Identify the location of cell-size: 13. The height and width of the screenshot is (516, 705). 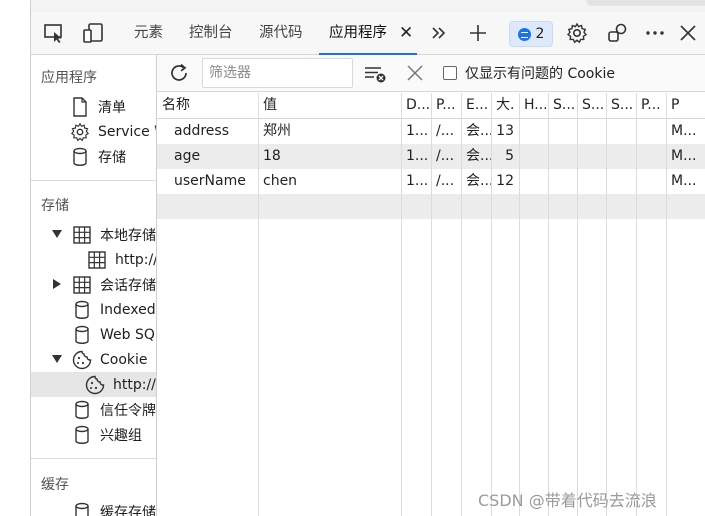
(505, 131).